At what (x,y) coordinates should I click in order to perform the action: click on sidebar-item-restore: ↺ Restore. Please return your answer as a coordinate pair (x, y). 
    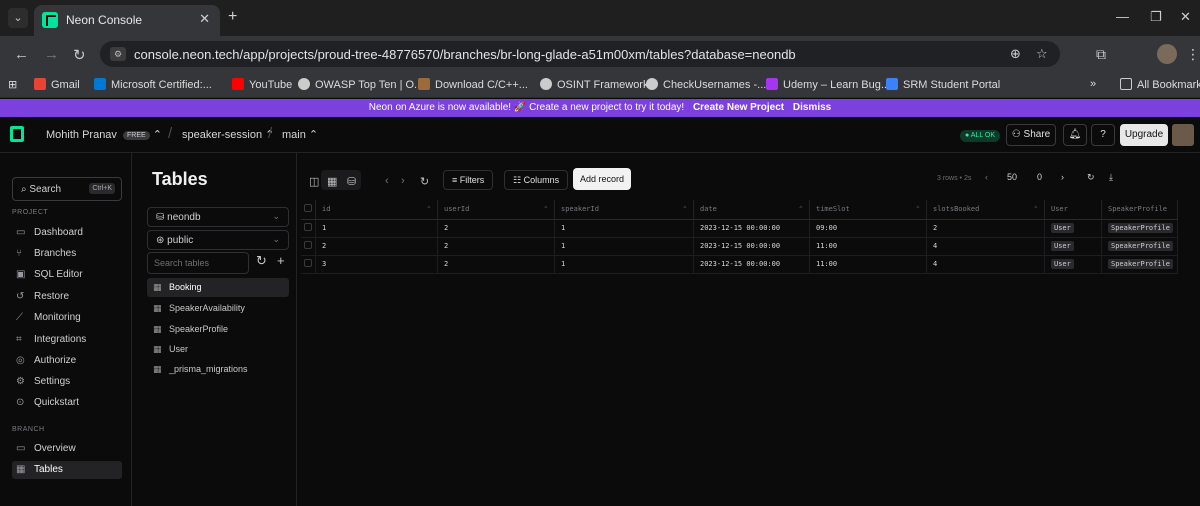
    Looking at the image, I should click on (67, 297).